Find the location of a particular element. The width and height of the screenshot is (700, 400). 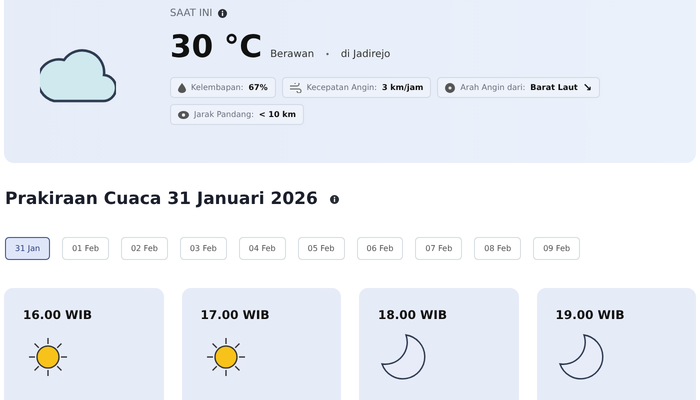

detail-label: Kelembapan: is located at coordinates (217, 87).